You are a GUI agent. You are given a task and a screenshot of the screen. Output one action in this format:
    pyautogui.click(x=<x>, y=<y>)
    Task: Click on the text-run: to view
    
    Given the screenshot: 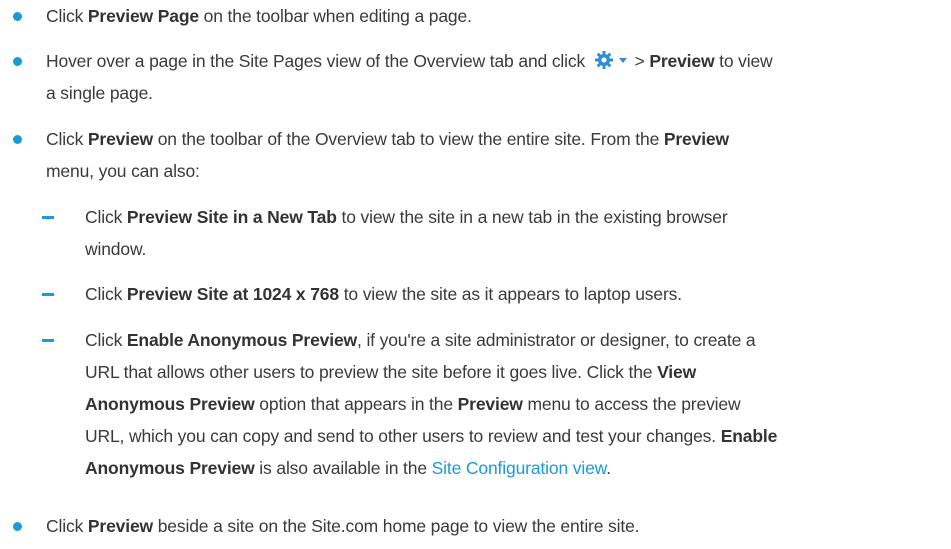 What is the action you would take?
    pyautogui.click(x=743, y=61)
    